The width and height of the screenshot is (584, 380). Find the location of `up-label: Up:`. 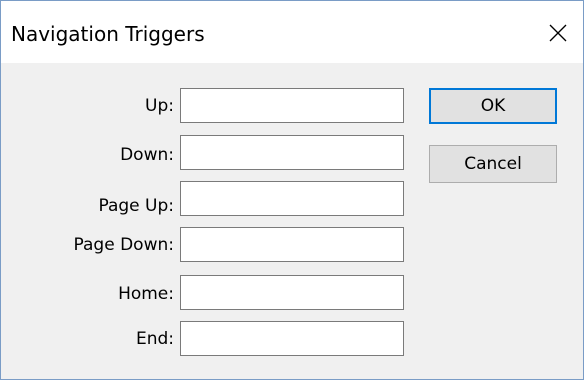

up-label: Up: is located at coordinates (159, 106).